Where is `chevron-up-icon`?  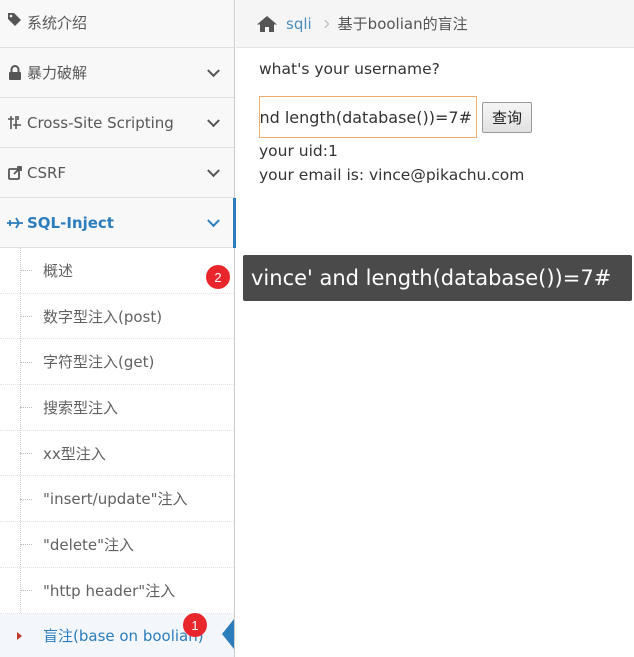 chevron-up-icon is located at coordinates (213, 220).